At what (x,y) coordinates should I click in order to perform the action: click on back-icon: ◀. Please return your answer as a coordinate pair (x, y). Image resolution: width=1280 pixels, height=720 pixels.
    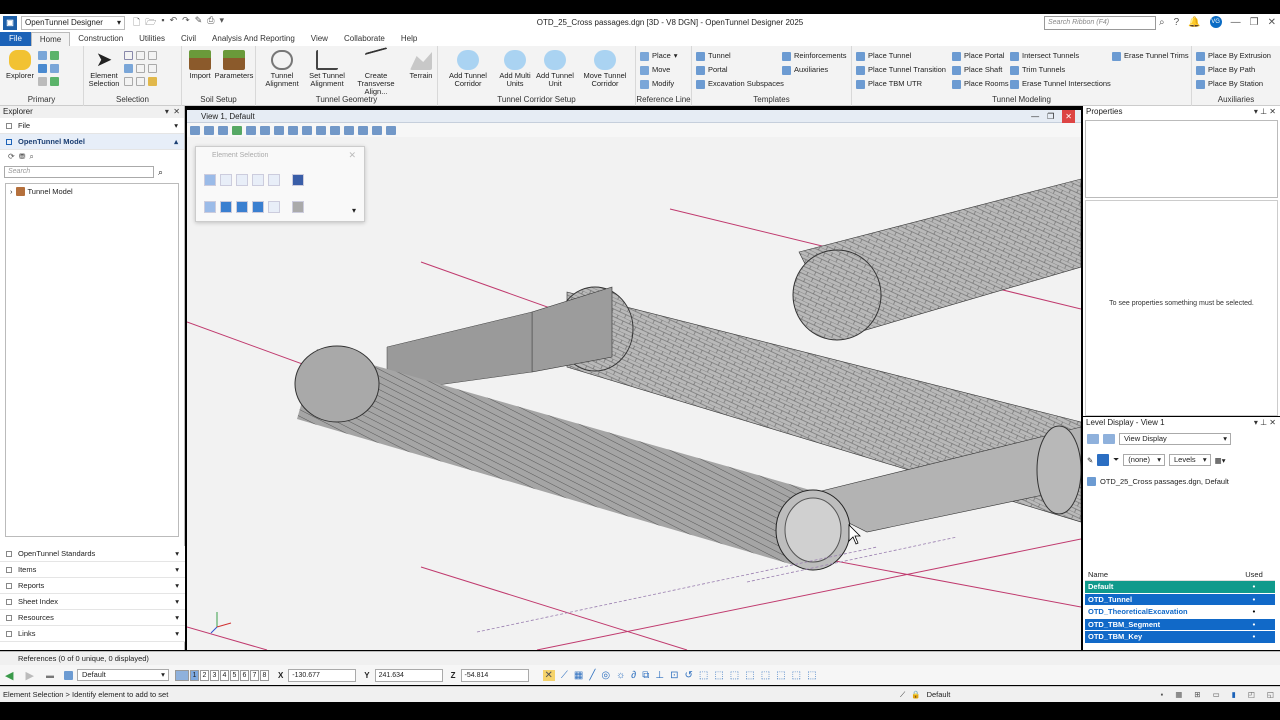
    Looking at the image, I should click on (9, 675).